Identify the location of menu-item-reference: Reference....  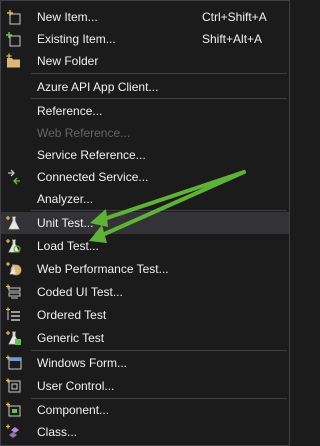
(145, 111).